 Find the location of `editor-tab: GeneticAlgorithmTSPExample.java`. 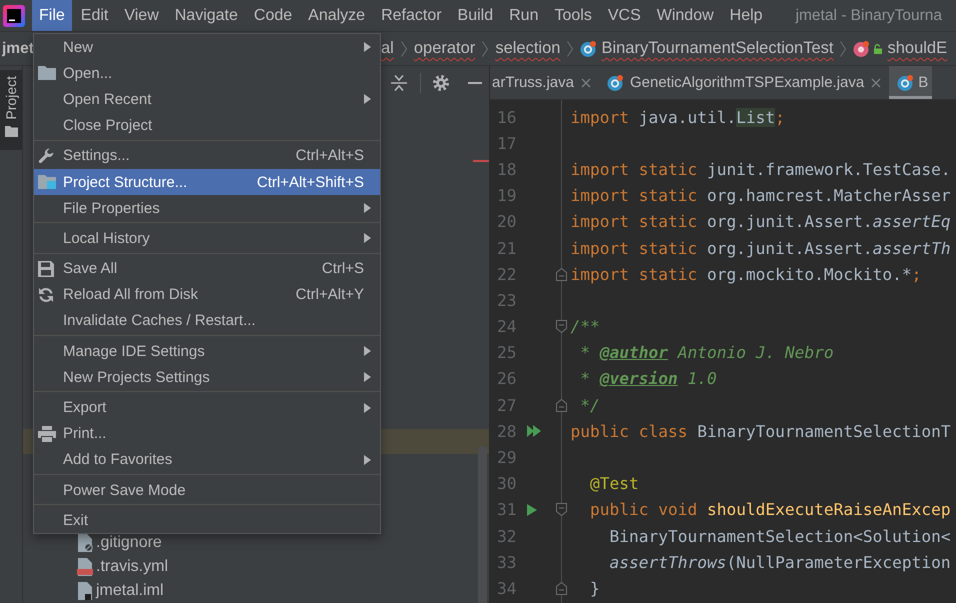

editor-tab: GeneticAlgorithmTSPExample.java is located at coordinates (744, 82).